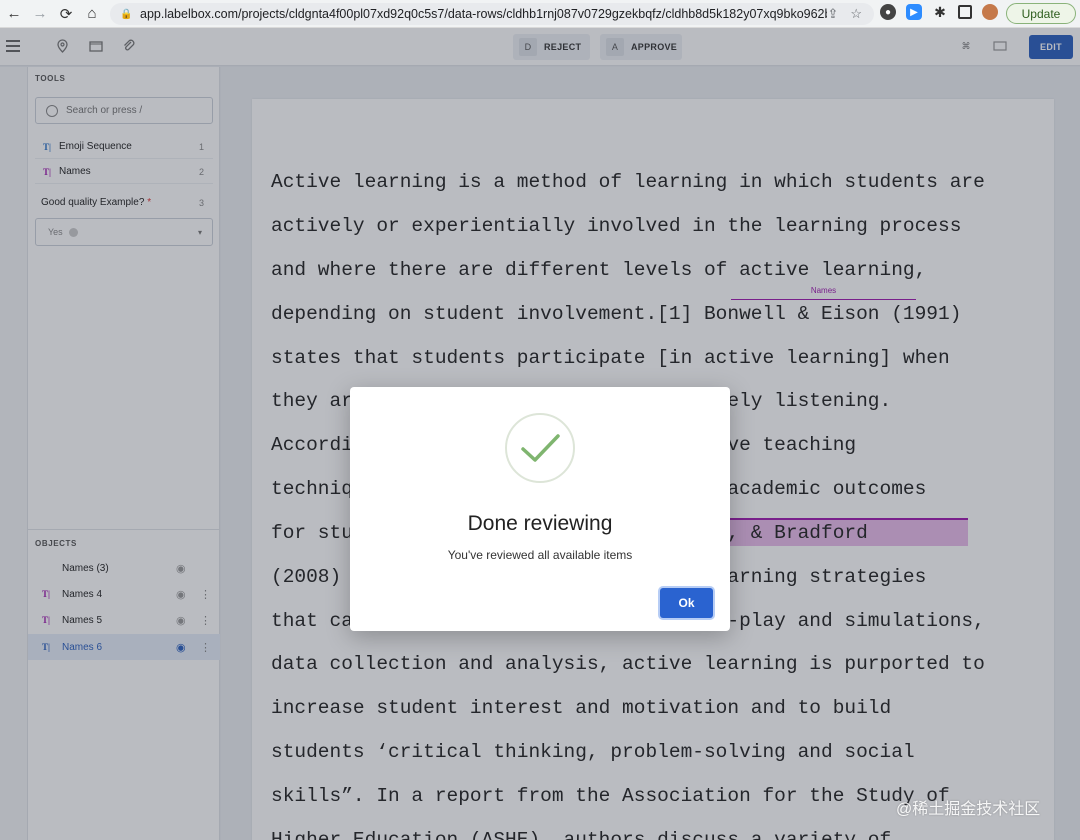  What do you see at coordinates (888, 12) in the screenshot?
I see `extension-icon: ●` at bounding box center [888, 12].